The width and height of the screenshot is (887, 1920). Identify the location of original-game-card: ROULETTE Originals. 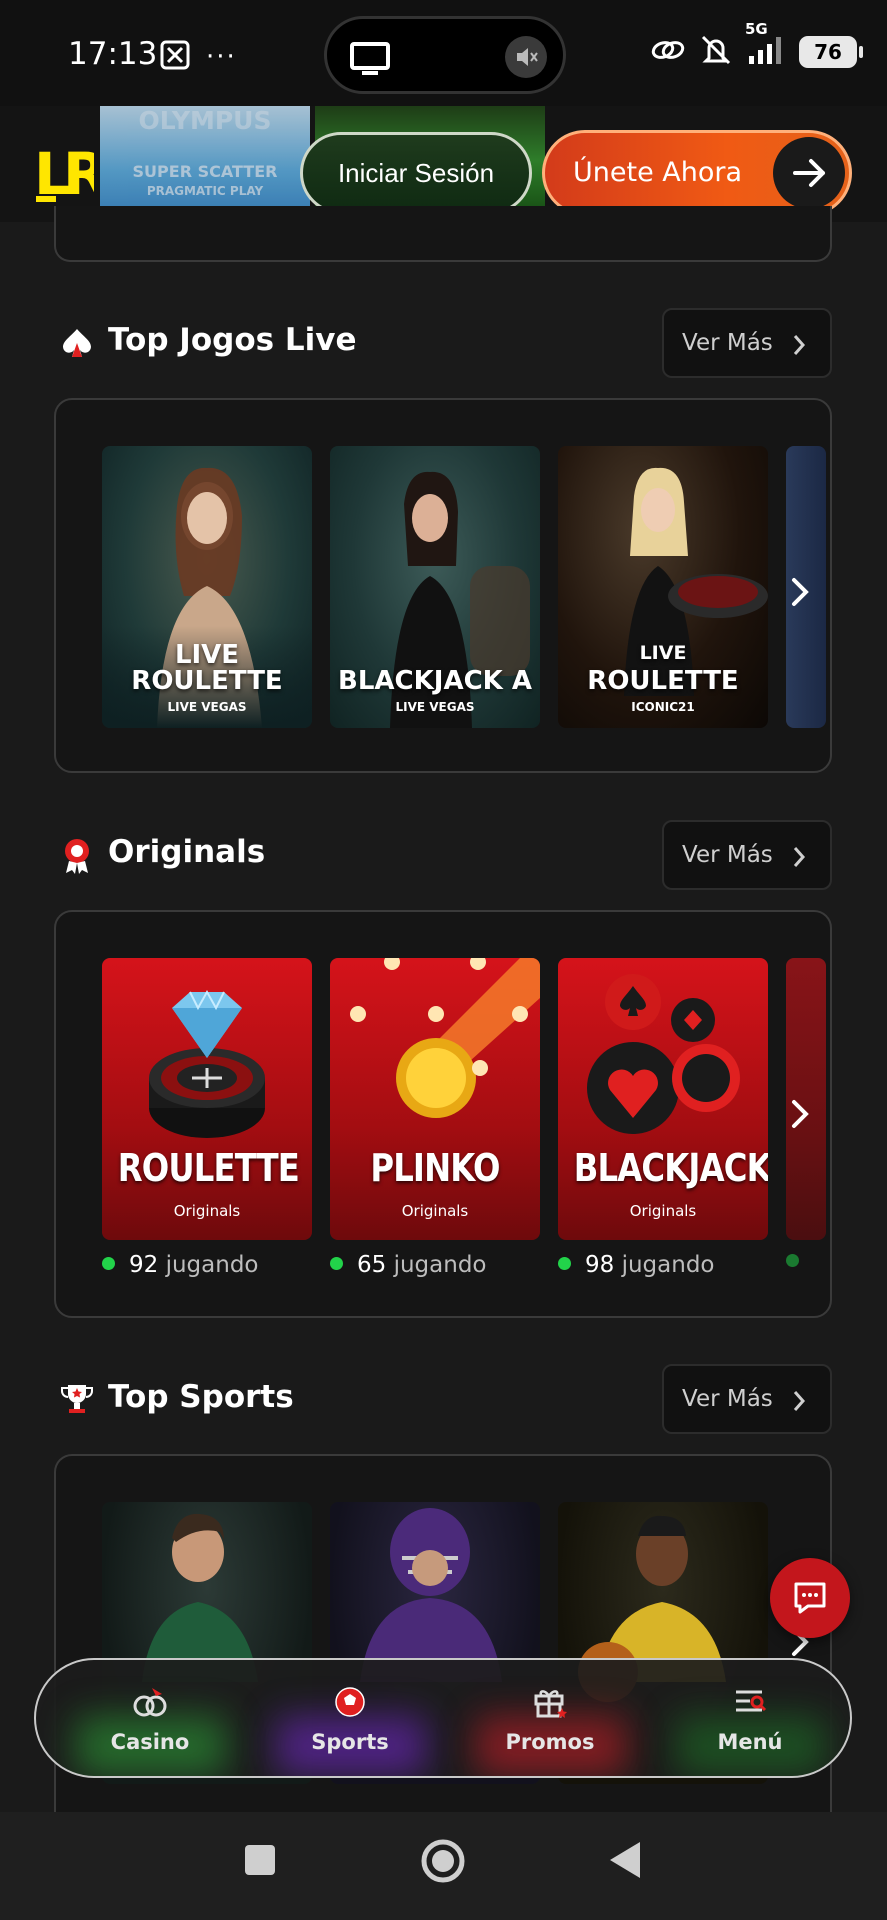
(207, 1099).